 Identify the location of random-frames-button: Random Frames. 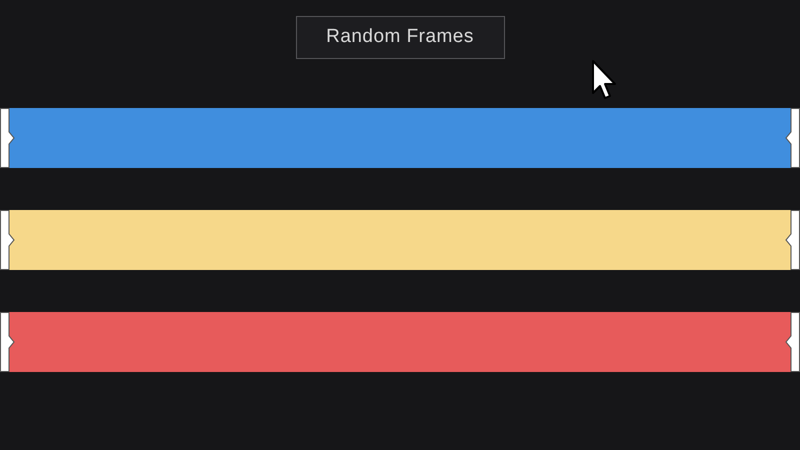
(400, 37).